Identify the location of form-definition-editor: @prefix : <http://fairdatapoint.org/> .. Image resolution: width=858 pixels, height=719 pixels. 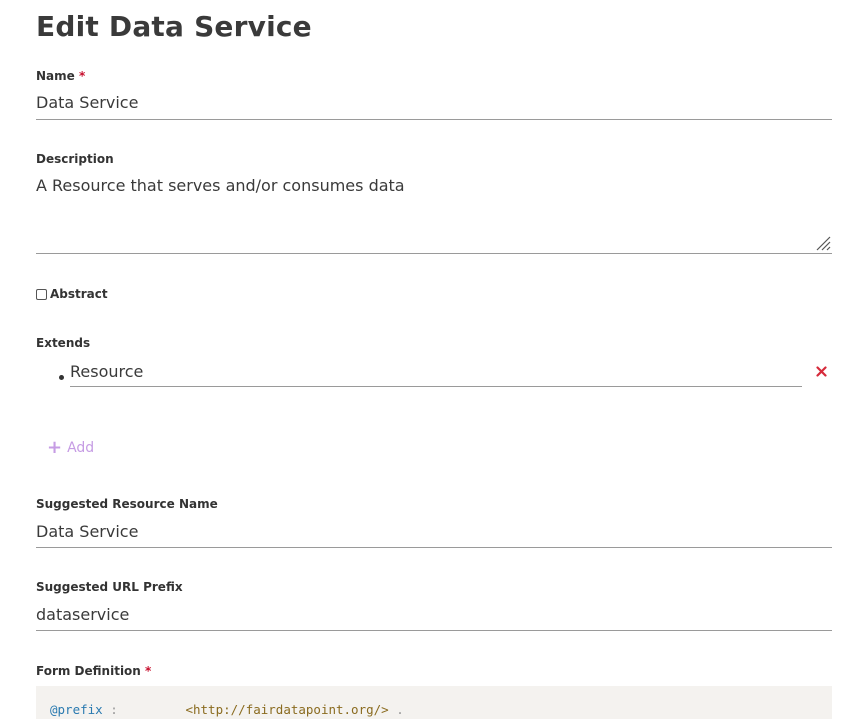
(434, 702).